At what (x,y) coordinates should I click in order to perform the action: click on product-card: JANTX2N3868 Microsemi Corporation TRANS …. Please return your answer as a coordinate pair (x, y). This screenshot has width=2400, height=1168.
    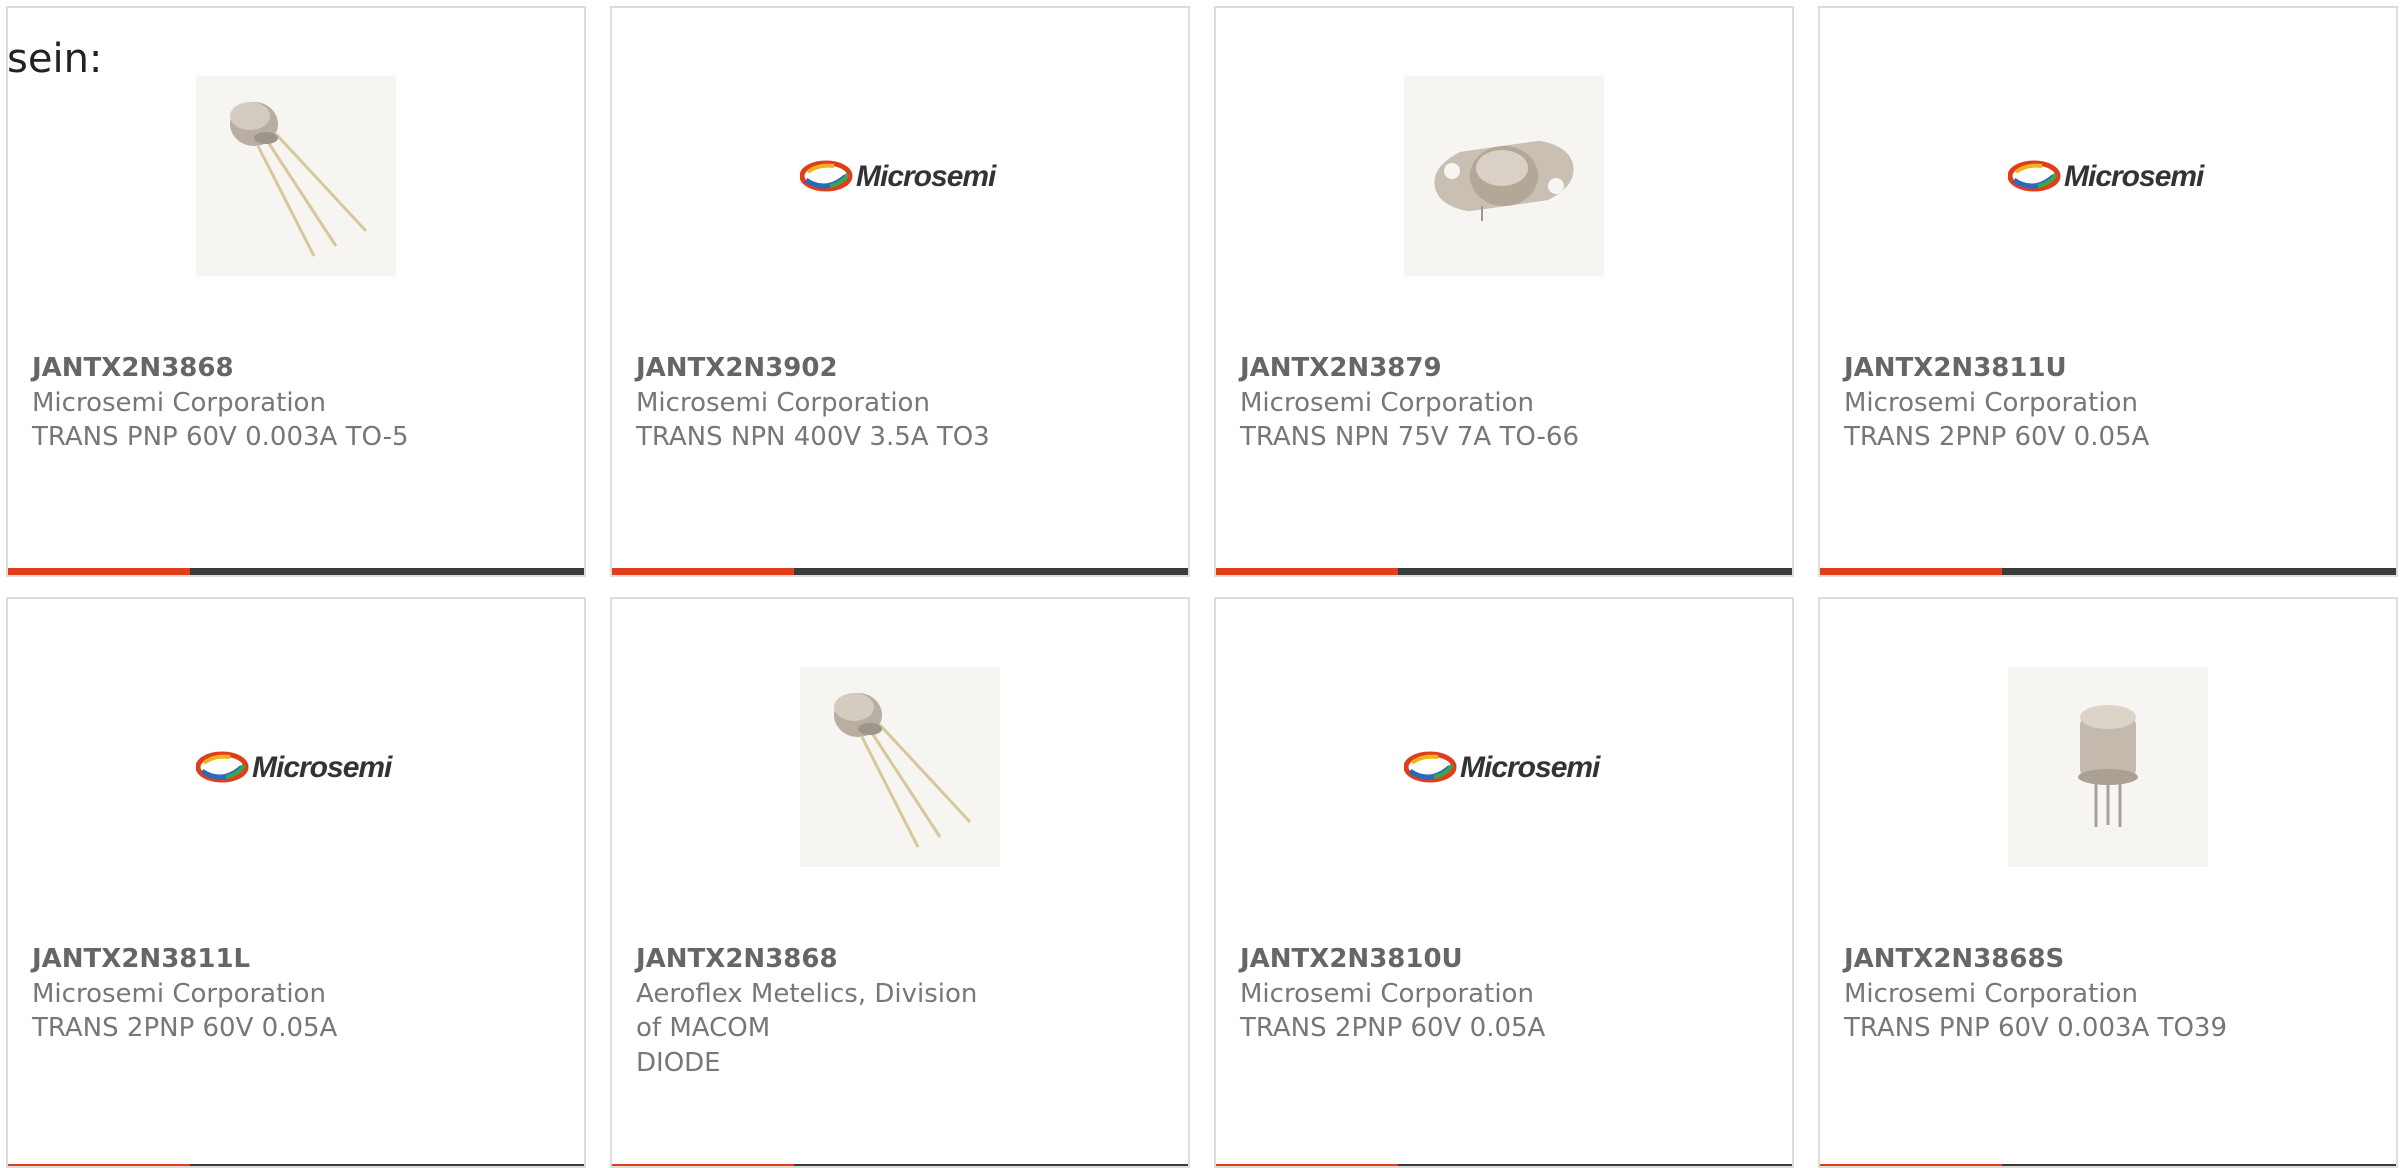
    Looking at the image, I should click on (296, 291).